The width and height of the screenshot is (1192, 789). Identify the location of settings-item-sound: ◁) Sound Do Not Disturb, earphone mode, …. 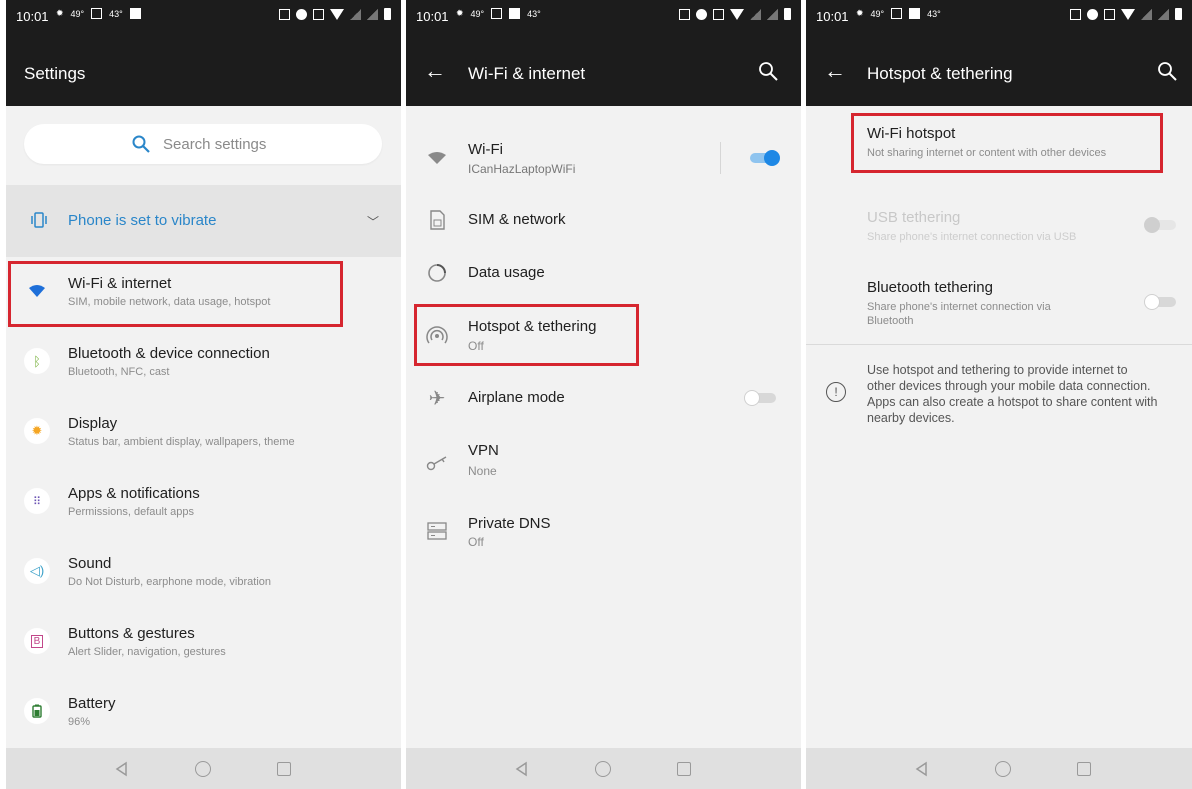
(203, 574).